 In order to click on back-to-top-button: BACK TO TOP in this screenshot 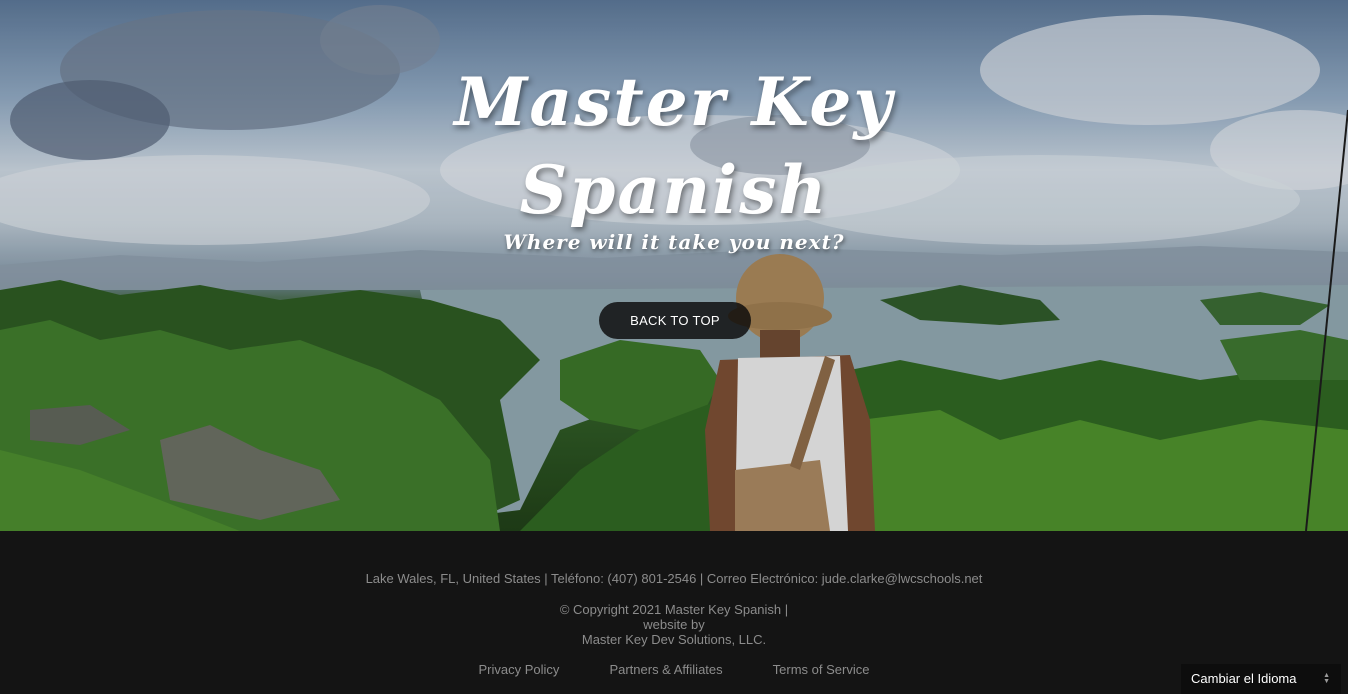, I will do `click(675, 320)`.